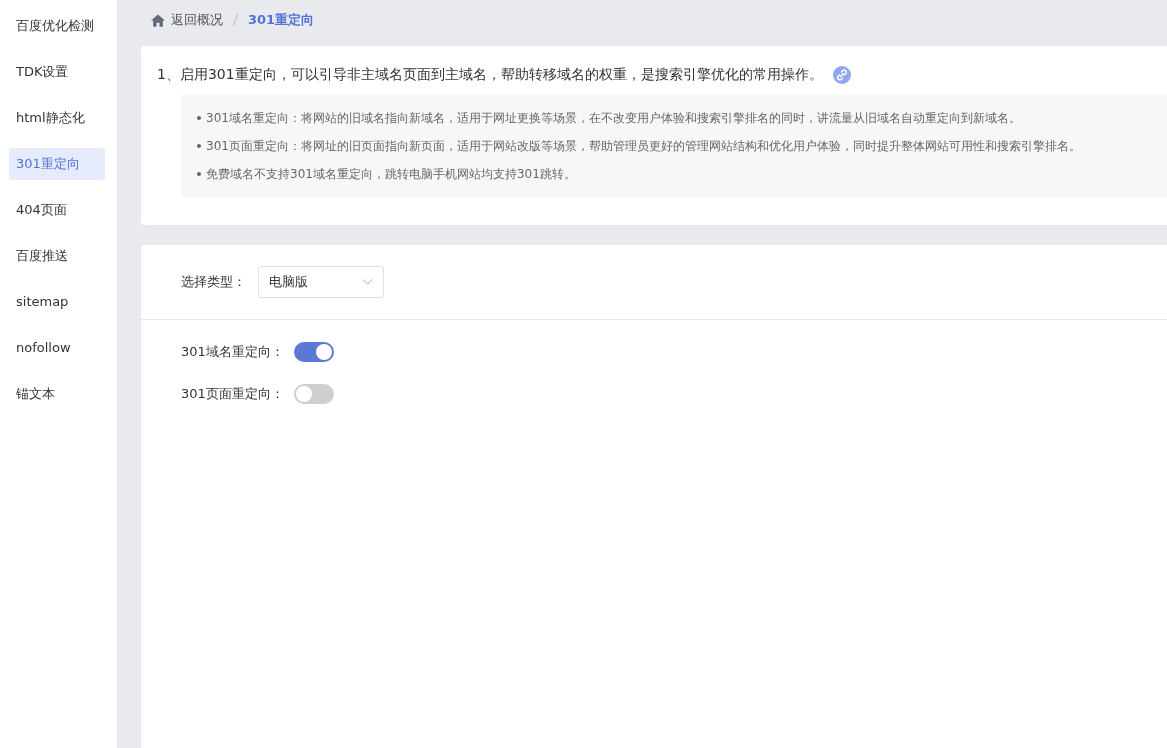  What do you see at coordinates (490, 75) in the screenshot?
I see `intro-heading: 1、启用301重定向，可以引导非主域名页面到主域名，帮助转移域名的权重，是搜索引擎优化的常用操作。` at bounding box center [490, 75].